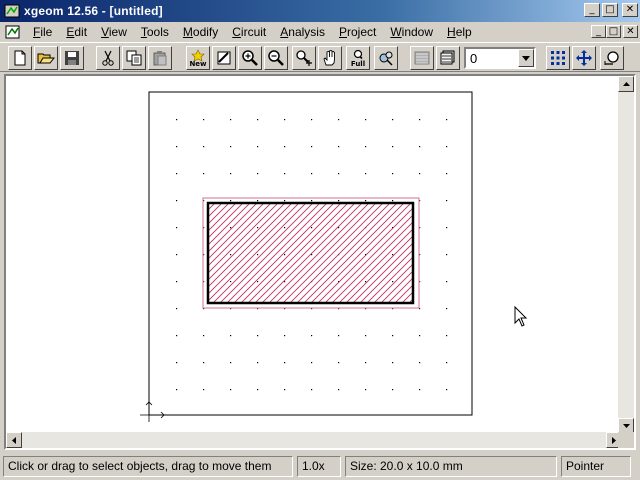 This screenshot has width=640, height=480. I want to click on rectangle-object, so click(310, 253).